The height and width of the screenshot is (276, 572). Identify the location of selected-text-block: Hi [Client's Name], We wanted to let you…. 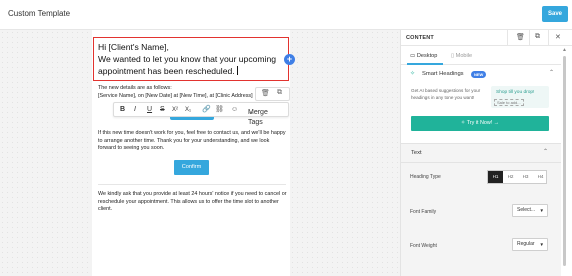
(191, 59).